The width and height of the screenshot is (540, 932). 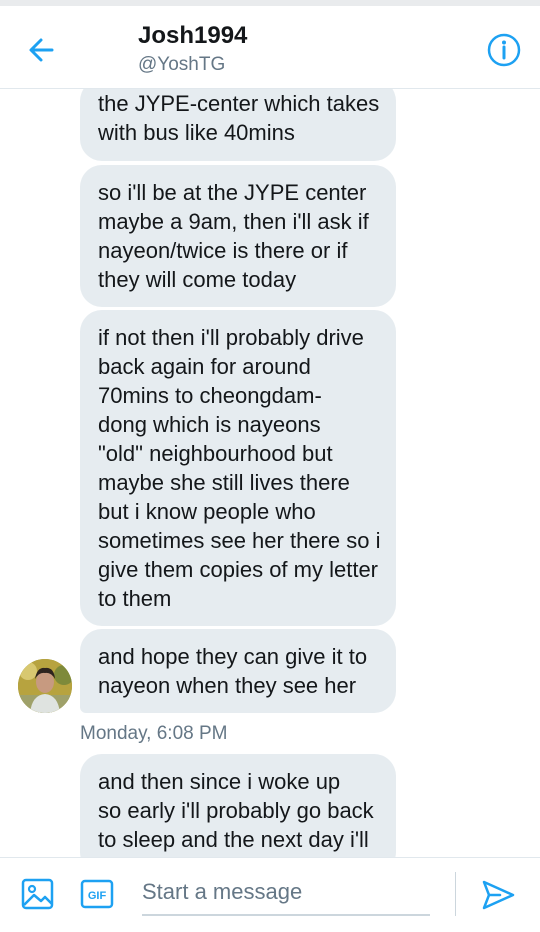 What do you see at coordinates (239, 540) in the screenshot?
I see `message-line: sometimes see her there so i` at bounding box center [239, 540].